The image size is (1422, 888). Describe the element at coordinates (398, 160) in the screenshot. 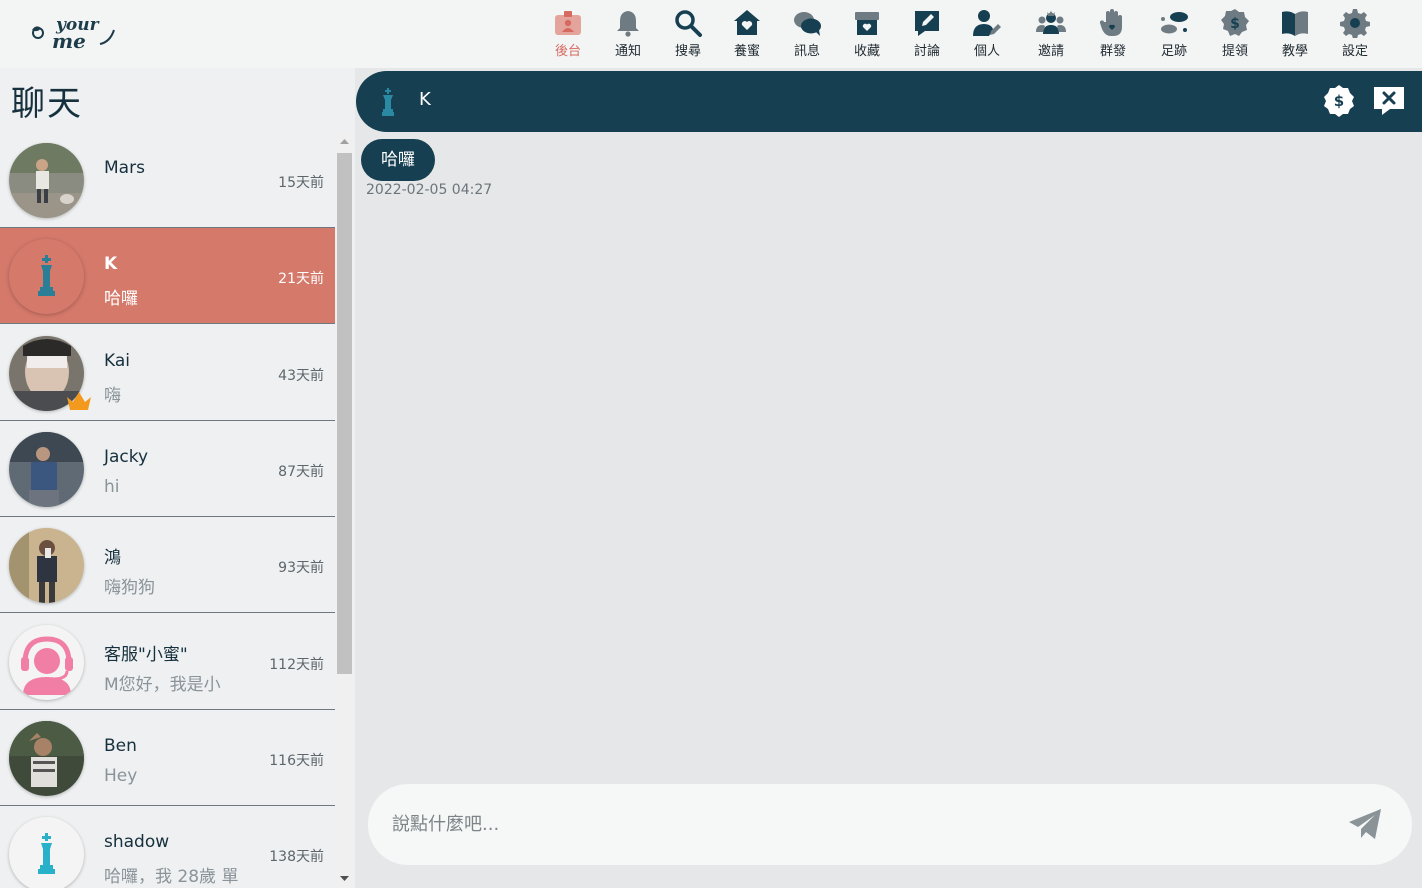

I see `message-bubble: 哈囉` at that location.